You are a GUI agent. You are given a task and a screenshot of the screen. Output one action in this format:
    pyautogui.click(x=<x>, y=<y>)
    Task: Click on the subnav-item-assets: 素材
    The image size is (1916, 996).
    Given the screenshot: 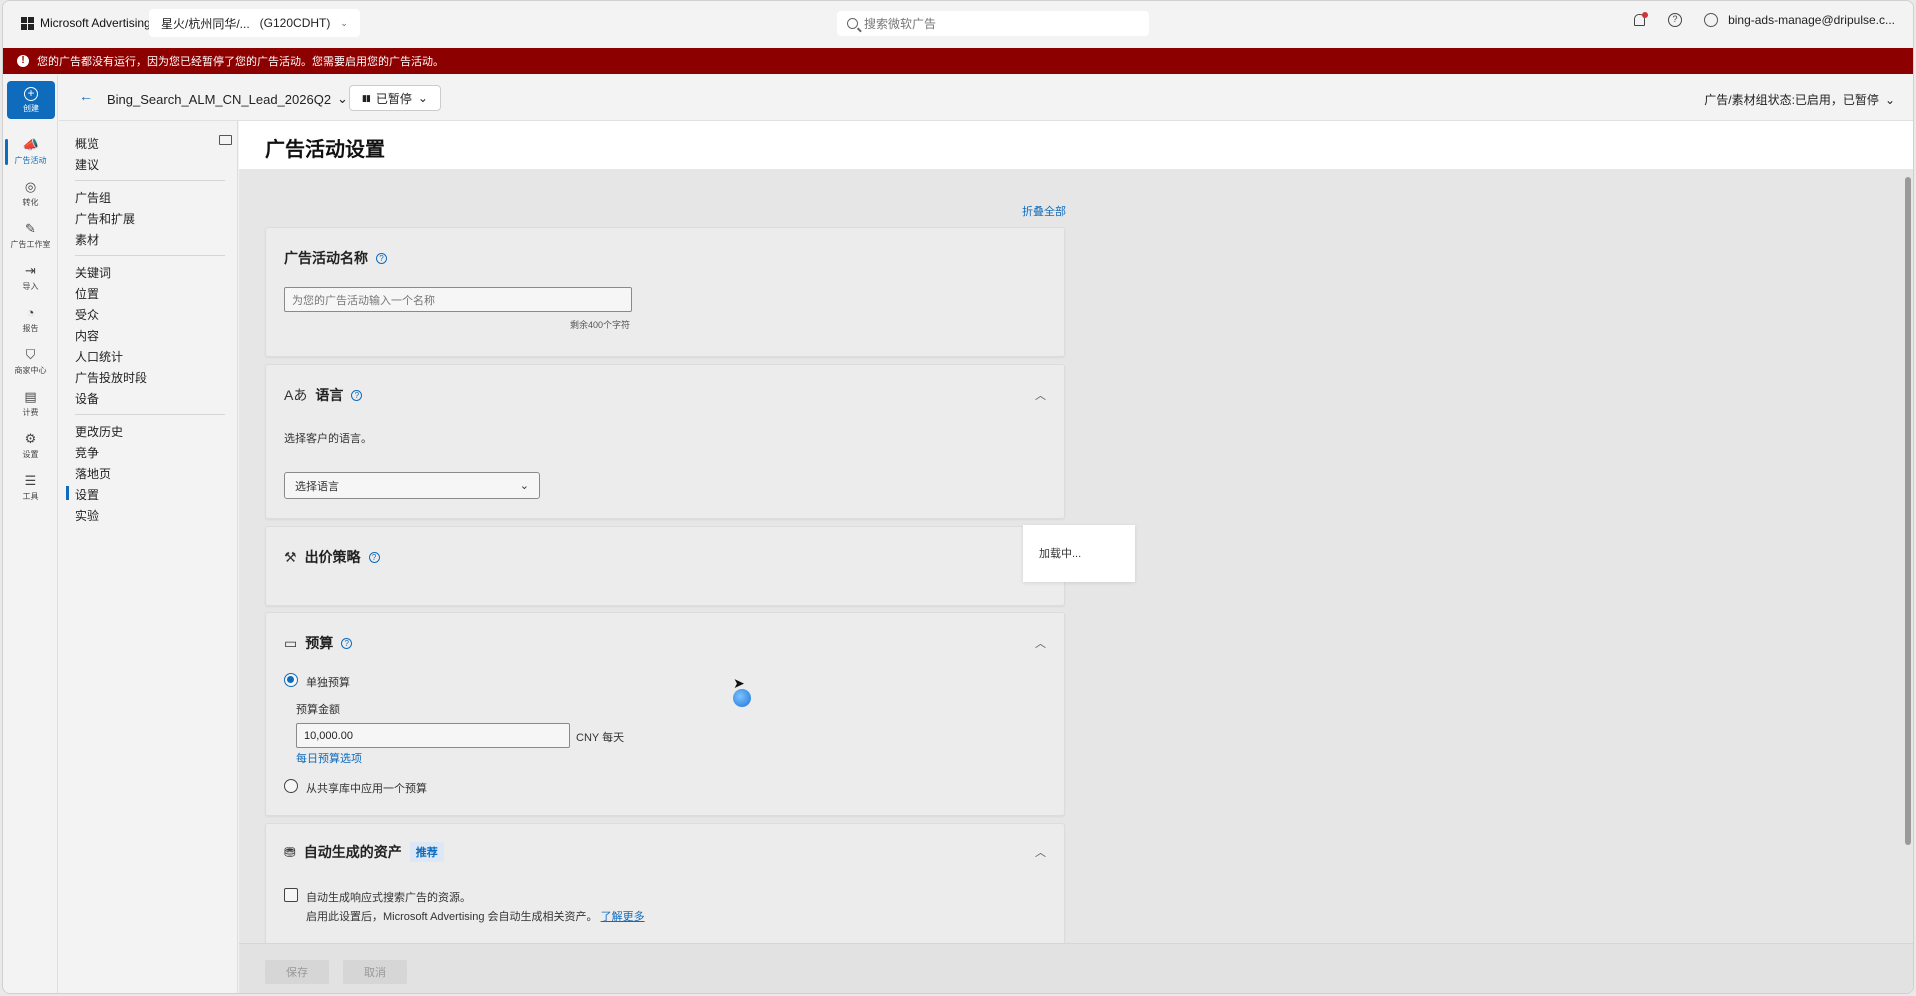 What is the action you would take?
    pyautogui.click(x=87, y=239)
    